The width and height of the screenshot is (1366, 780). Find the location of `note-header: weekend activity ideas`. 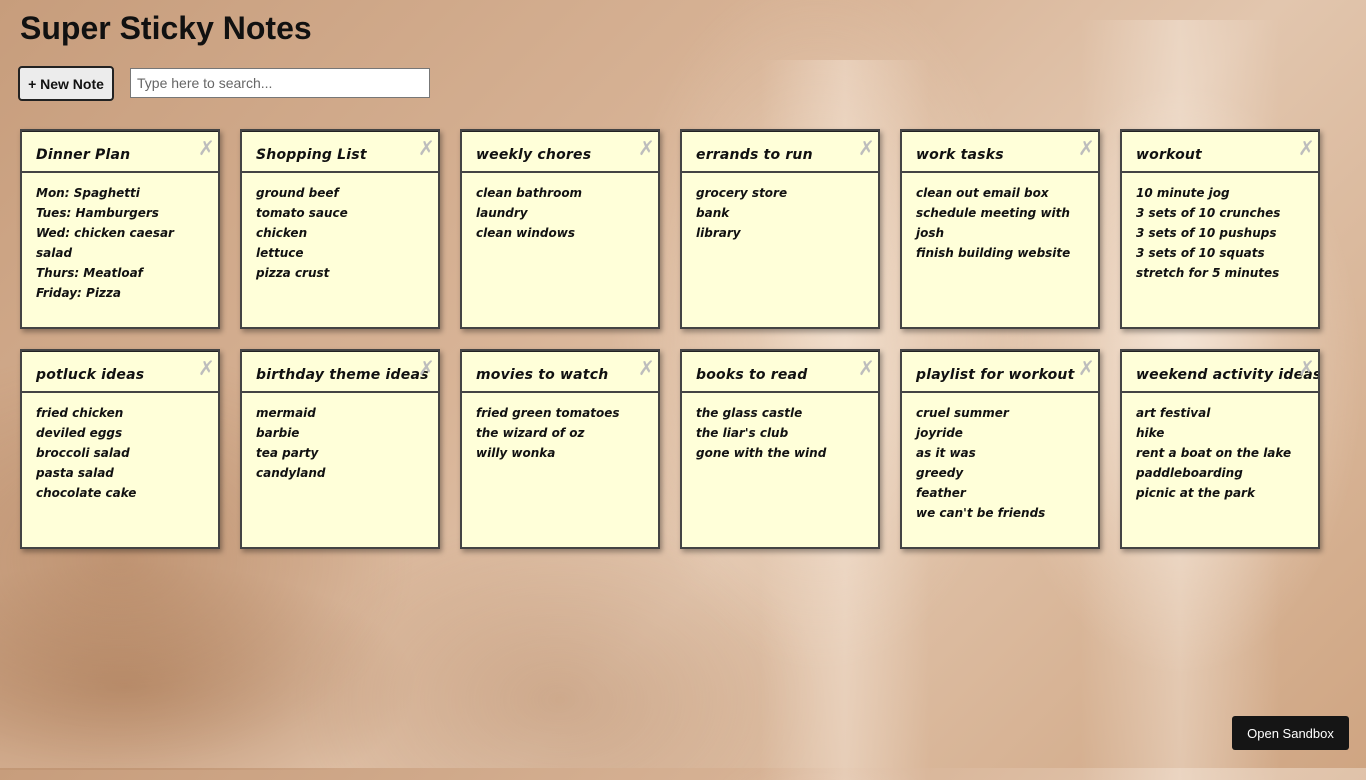

note-header: weekend activity ideas is located at coordinates (1220, 372).